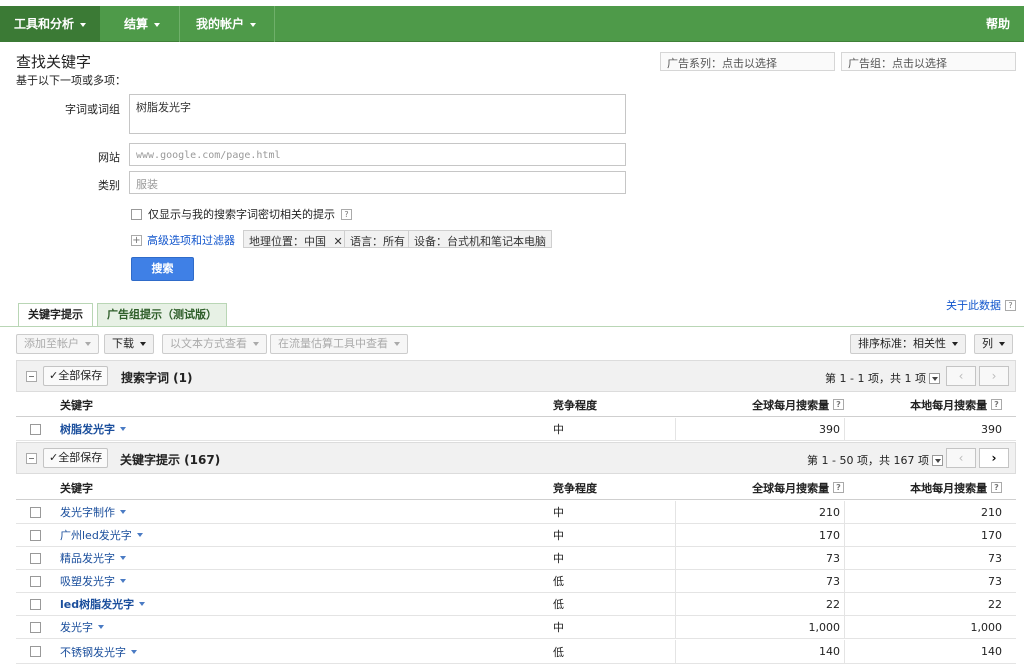  Describe the element at coordinates (55, 315) in the screenshot. I see `tab-keyword-ideas: 关键字提示` at that location.